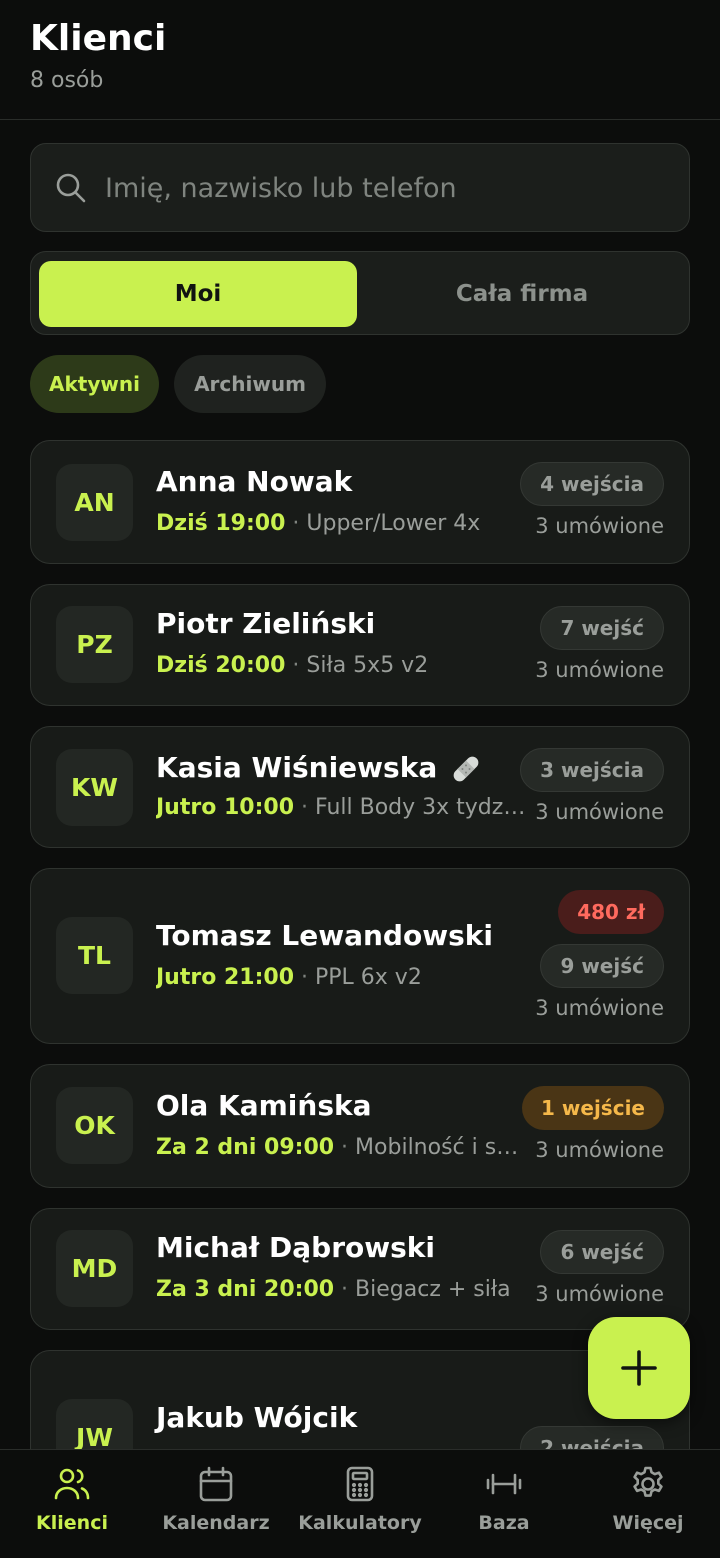  What do you see at coordinates (504, 1523) in the screenshot?
I see `tab-label: Baza` at bounding box center [504, 1523].